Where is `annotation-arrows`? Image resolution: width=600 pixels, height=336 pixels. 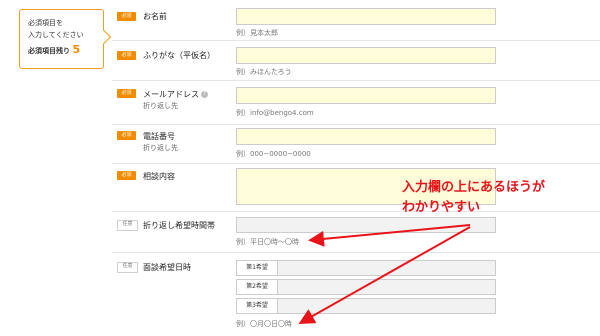 annotation-arrows is located at coordinates (384, 274).